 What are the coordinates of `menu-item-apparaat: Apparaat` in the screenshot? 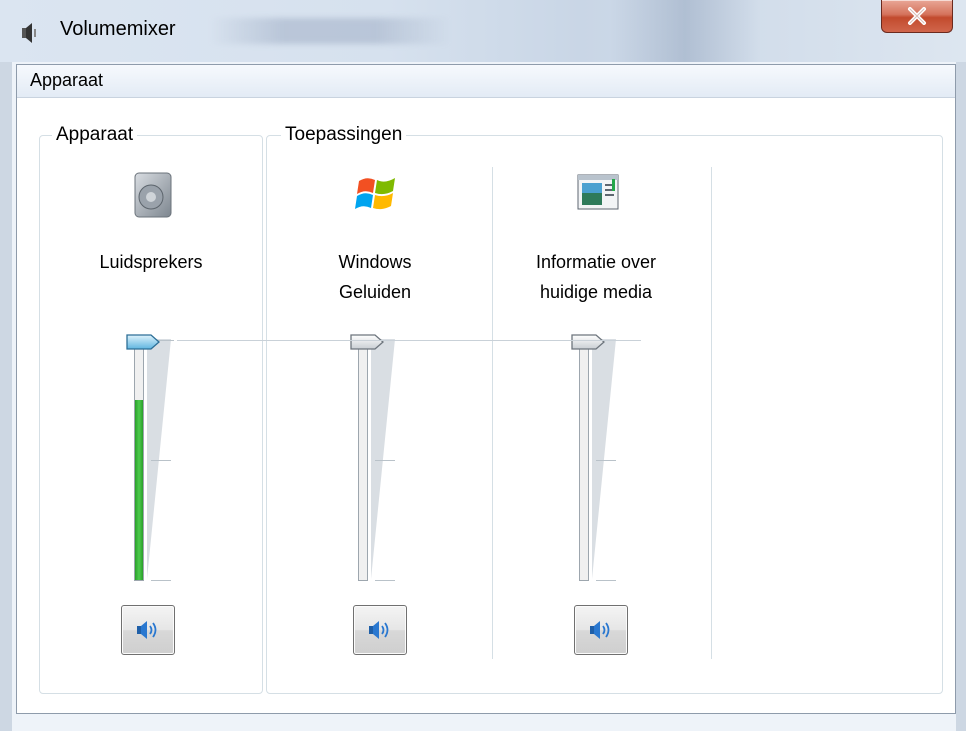 It's located at (66, 80).